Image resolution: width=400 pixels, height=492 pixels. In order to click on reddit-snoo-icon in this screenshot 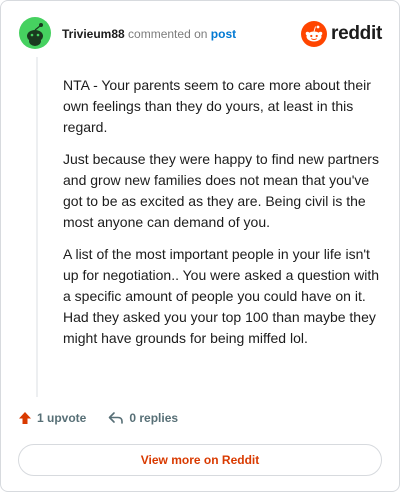, I will do `click(314, 34)`.